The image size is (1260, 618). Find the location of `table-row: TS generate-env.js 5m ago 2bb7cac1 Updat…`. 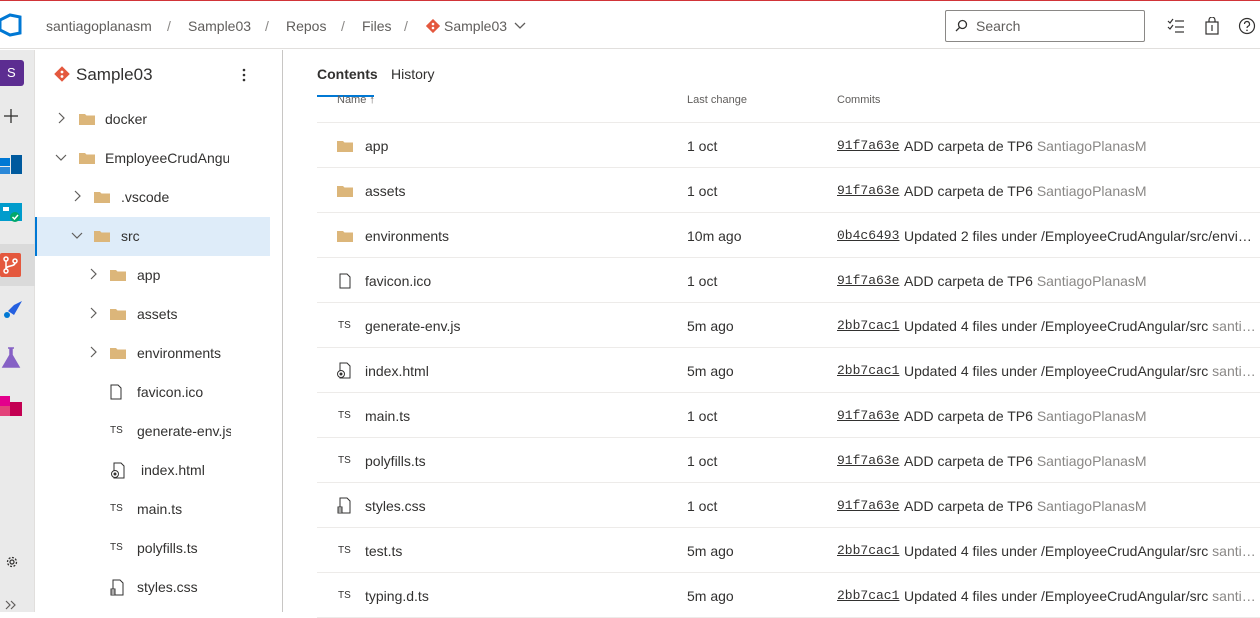

table-row: TS generate-env.js 5m ago 2bb7cac1 Updat… is located at coordinates (788, 325).